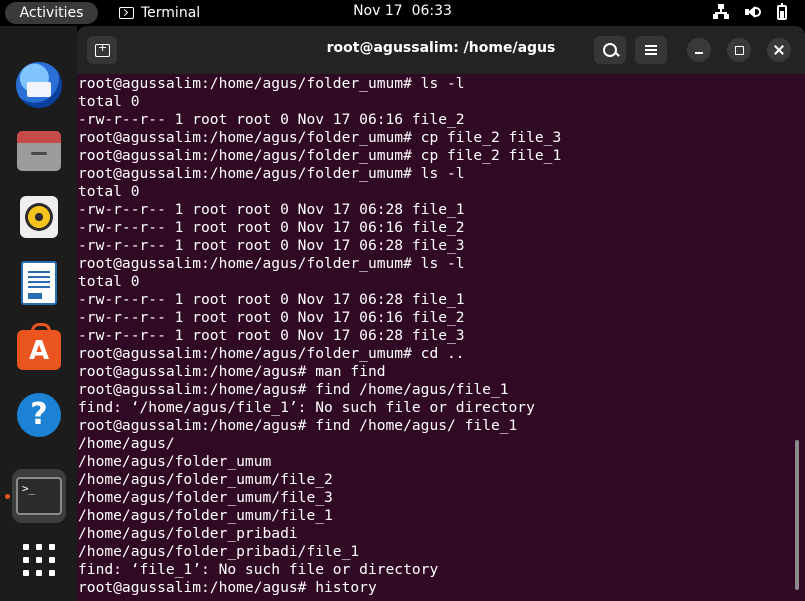 The height and width of the screenshot is (601, 805). I want to click on top-bar: Activities Terminal Nov 17 06:33, so click(402, 13).